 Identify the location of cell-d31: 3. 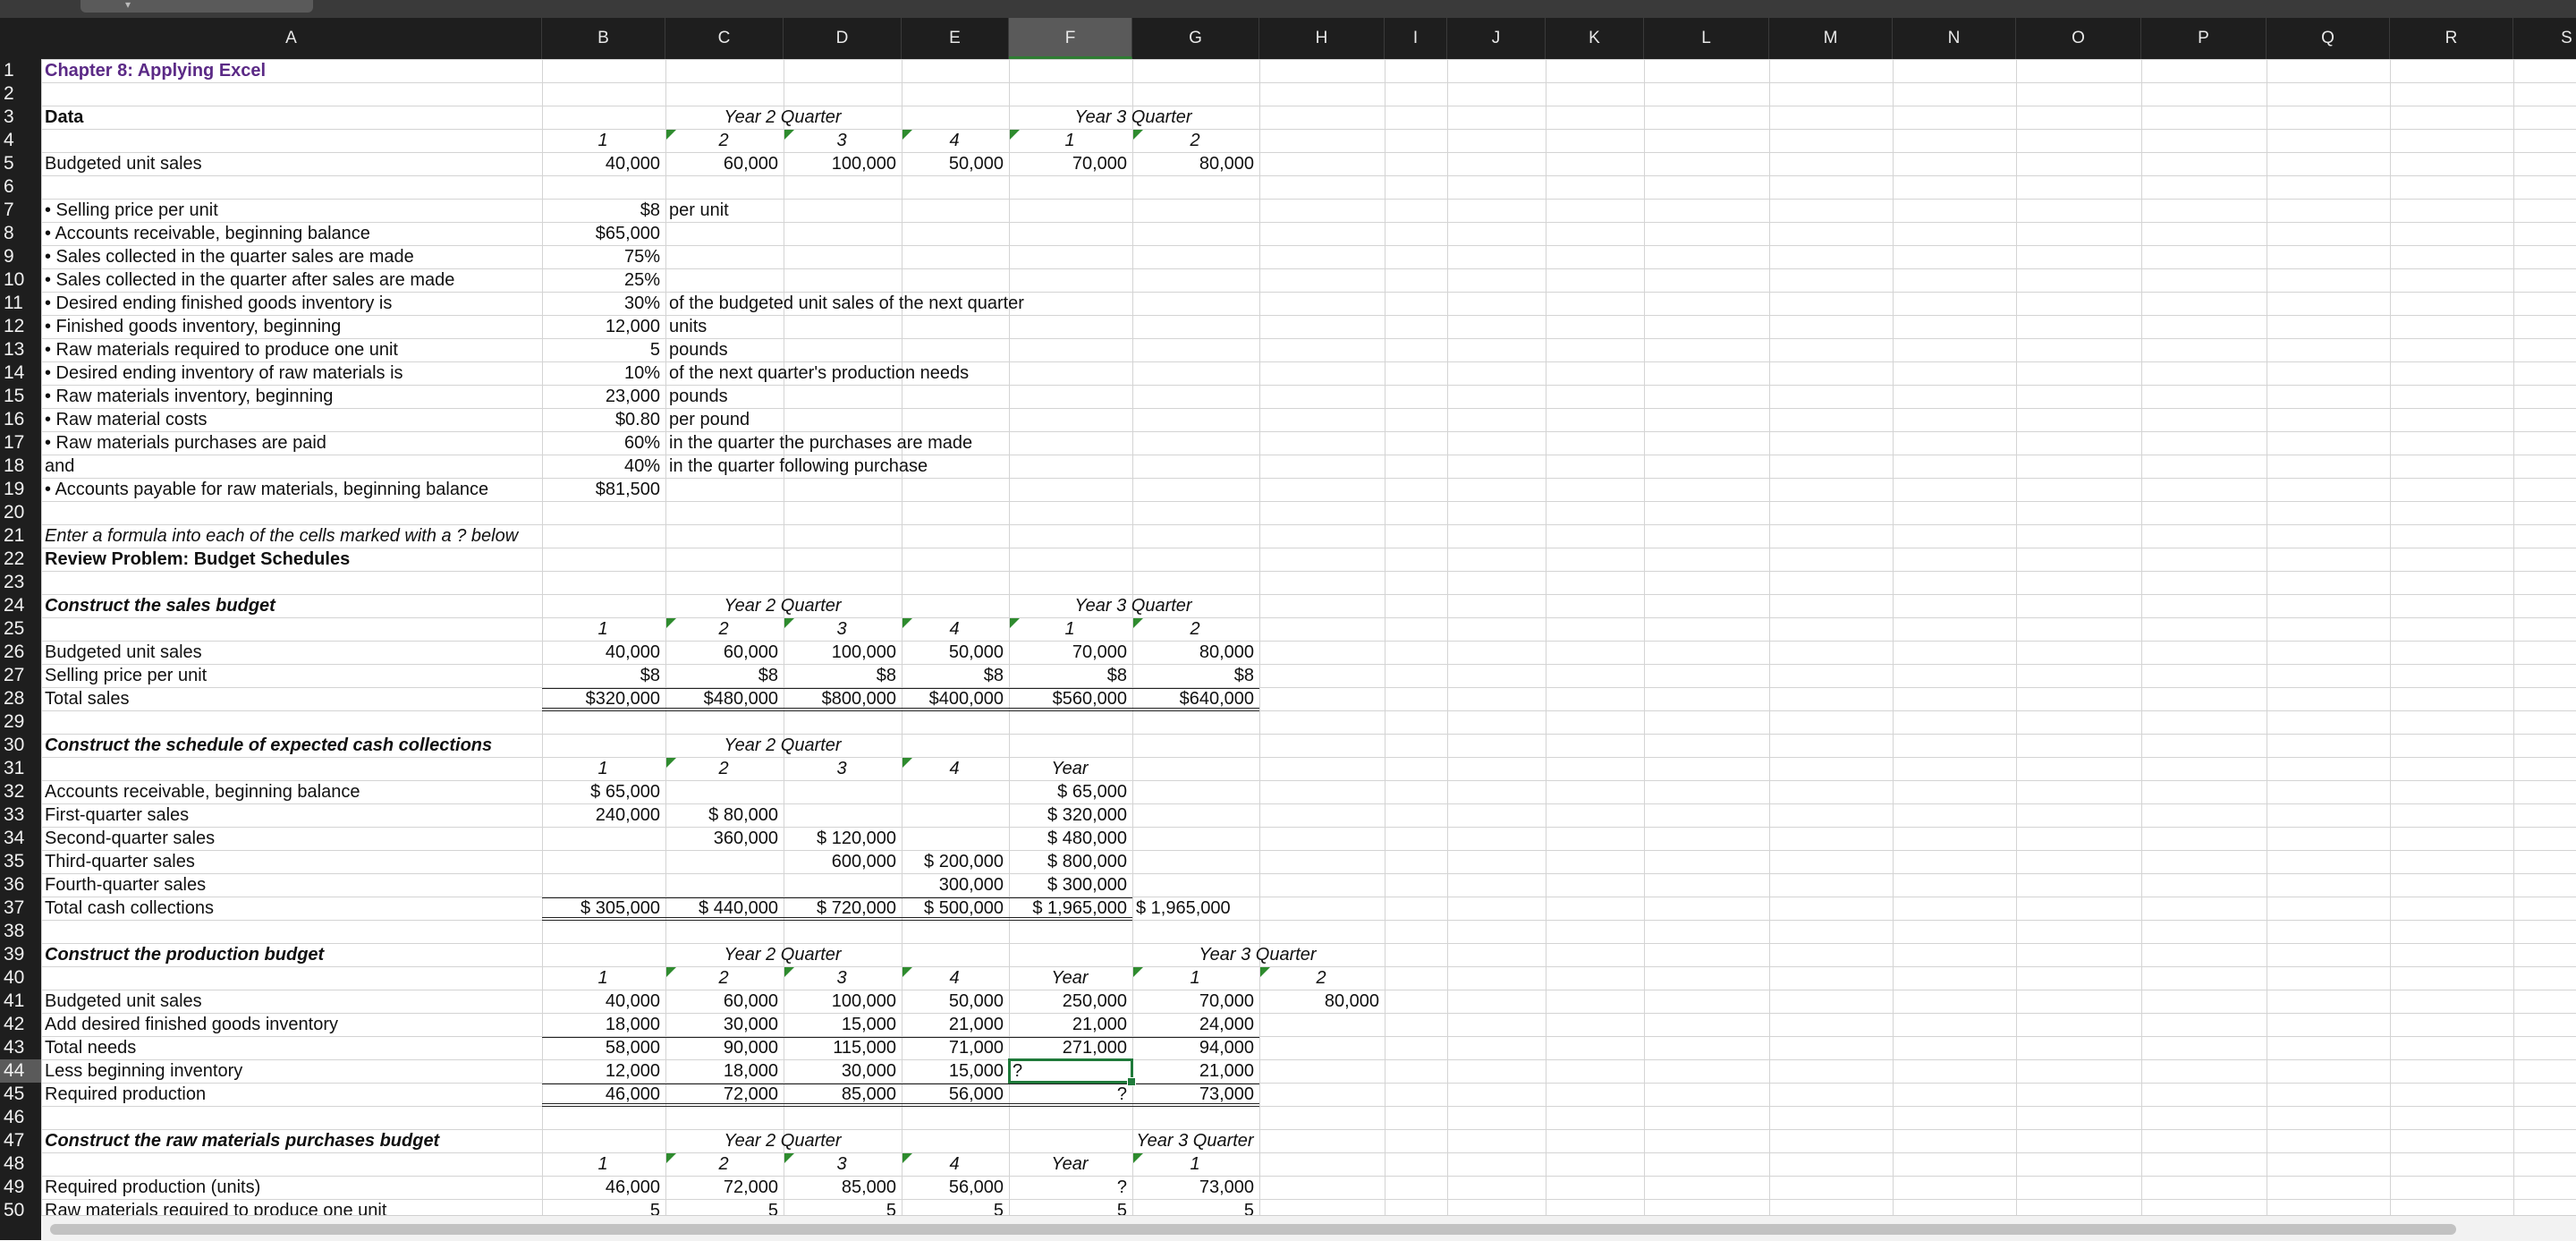
(841, 768).